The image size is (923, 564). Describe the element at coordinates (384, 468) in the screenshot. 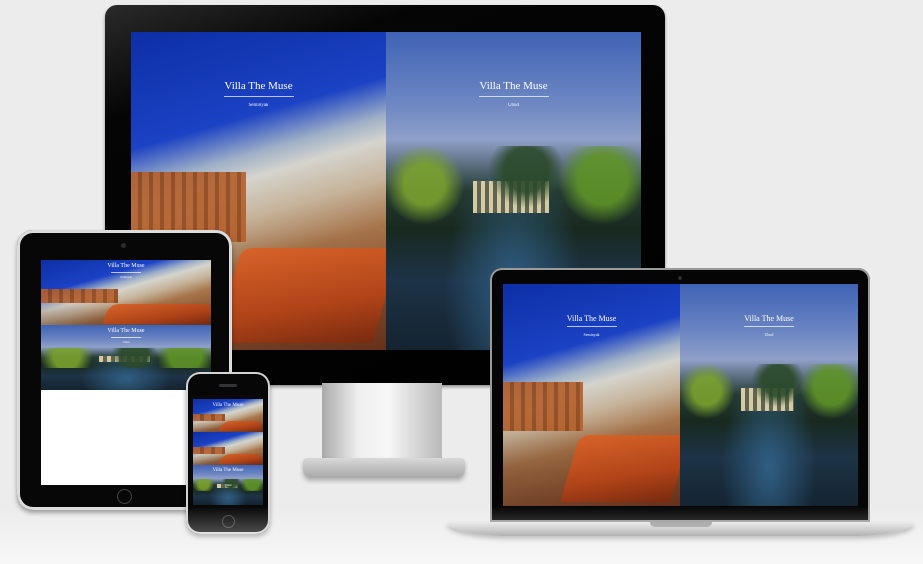

I see `monitor-stand-base` at that location.